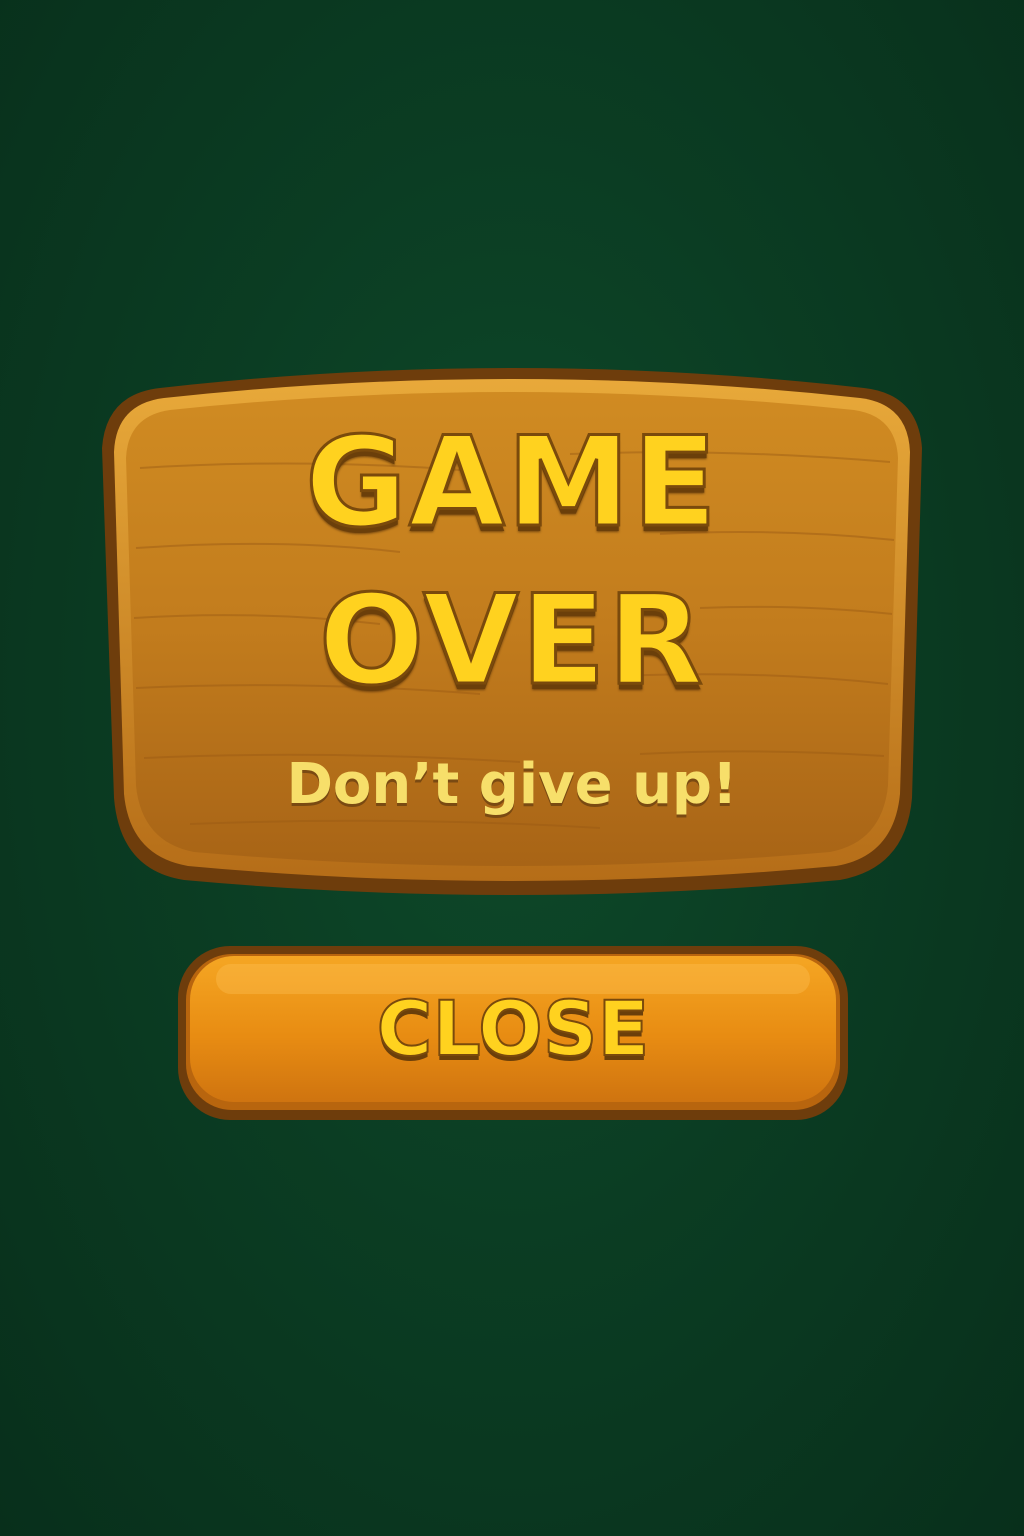  Describe the element at coordinates (513, 1028) in the screenshot. I see `close-button-label: CLOSE` at that location.